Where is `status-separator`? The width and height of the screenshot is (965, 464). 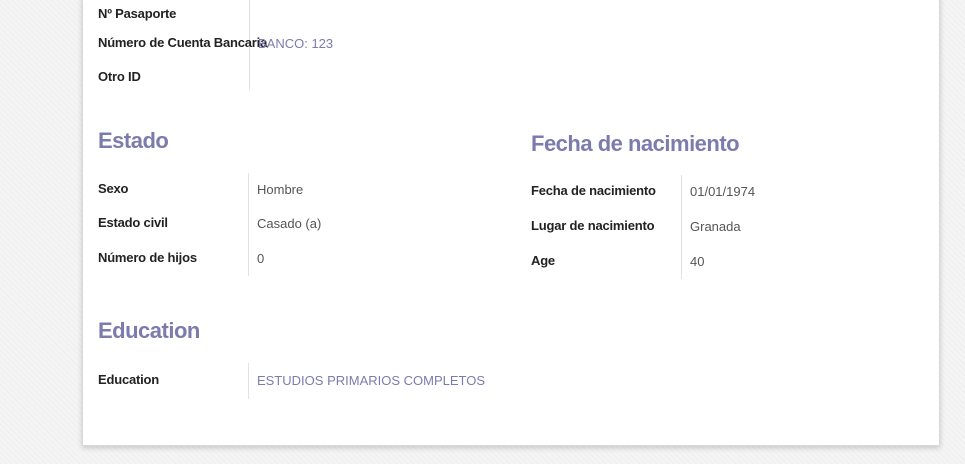
status-separator is located at coordinates (248, 224).